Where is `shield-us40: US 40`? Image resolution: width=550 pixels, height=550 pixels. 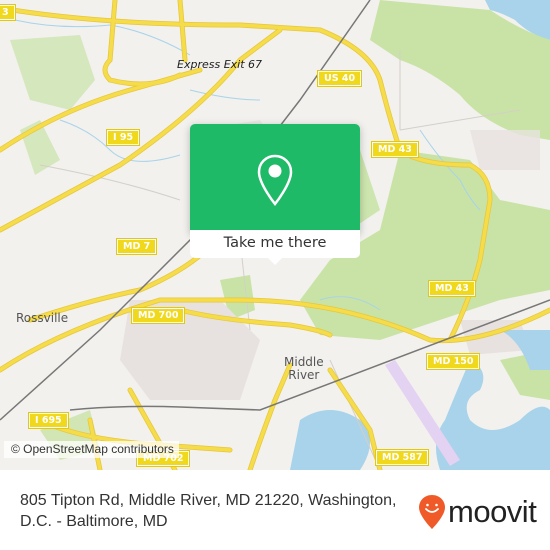 shield-us40: US 40 is located at coordinates (339, 78).